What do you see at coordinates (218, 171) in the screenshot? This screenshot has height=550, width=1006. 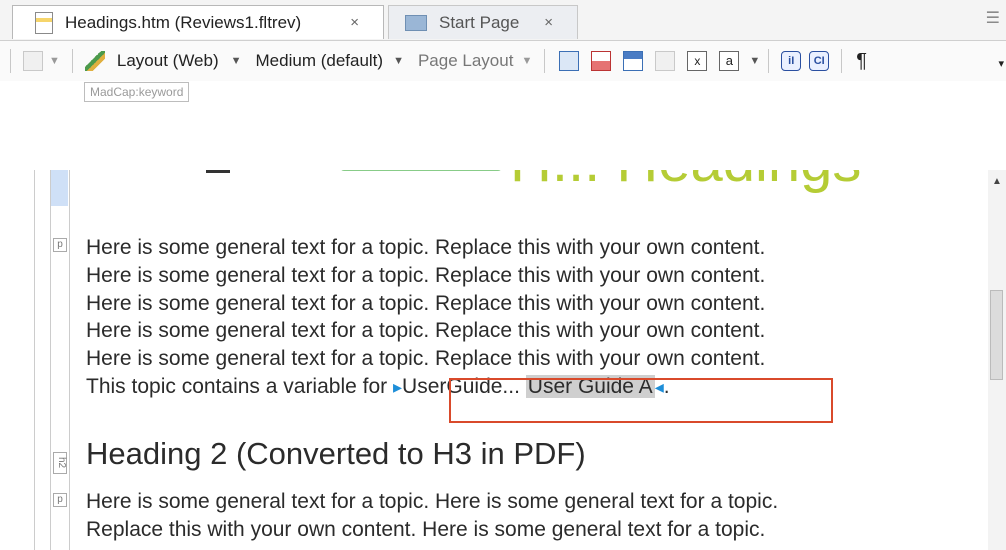 I see `drop-cap-block` at bounding box center [218, 171].